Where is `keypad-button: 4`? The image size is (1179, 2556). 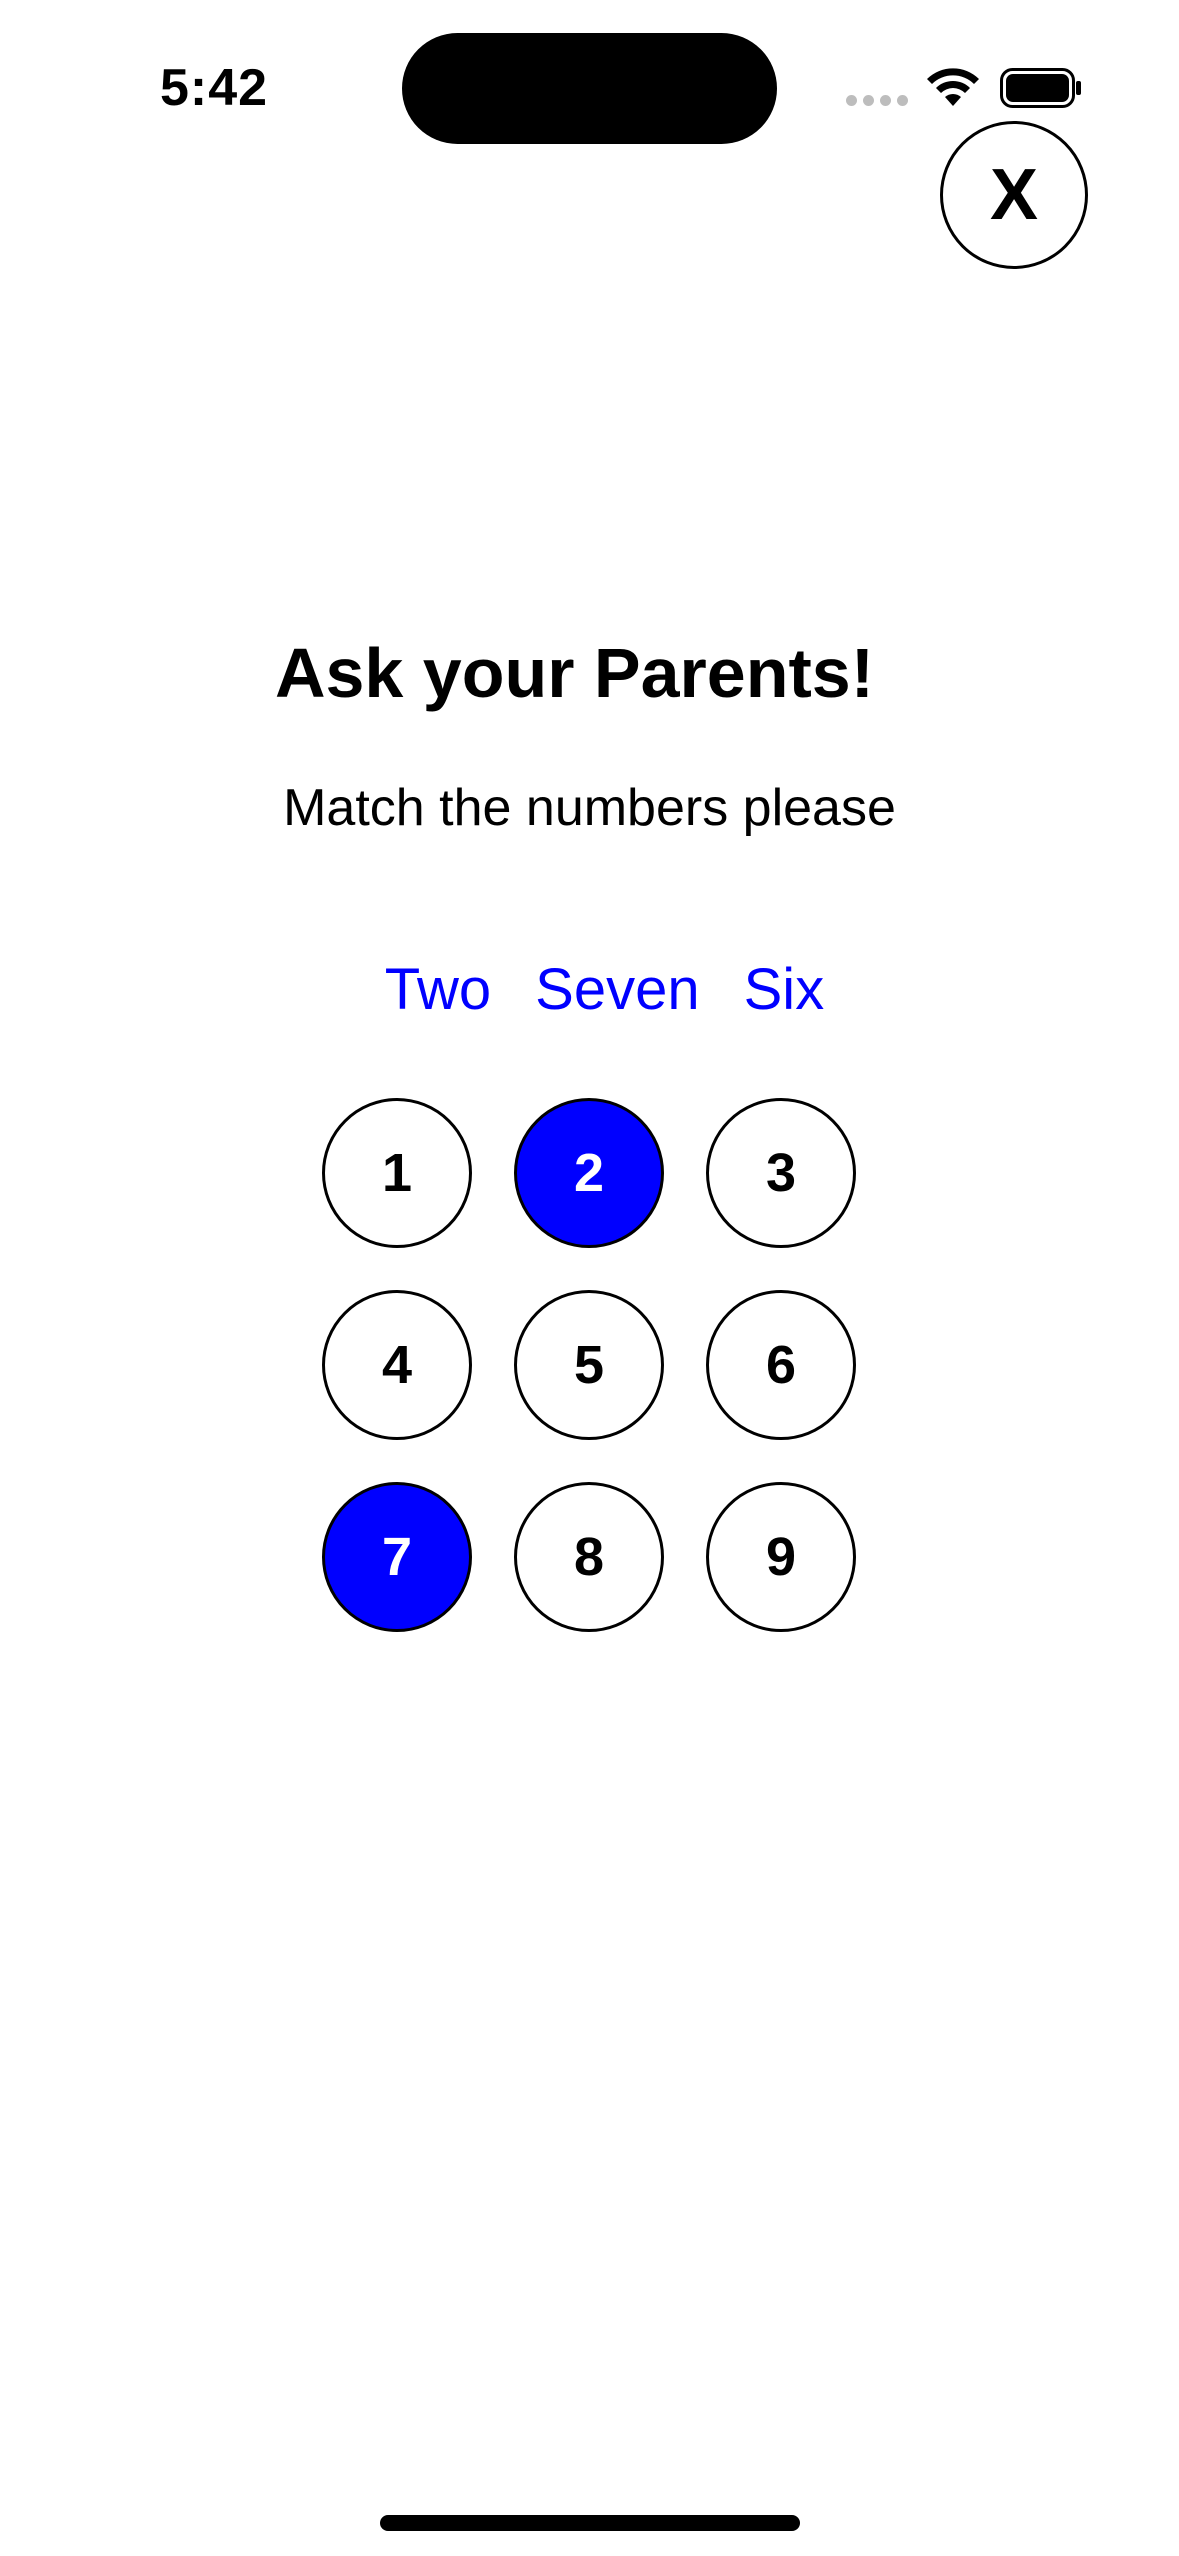
keypad-button: 4 is located at coordinates (397, 1365).